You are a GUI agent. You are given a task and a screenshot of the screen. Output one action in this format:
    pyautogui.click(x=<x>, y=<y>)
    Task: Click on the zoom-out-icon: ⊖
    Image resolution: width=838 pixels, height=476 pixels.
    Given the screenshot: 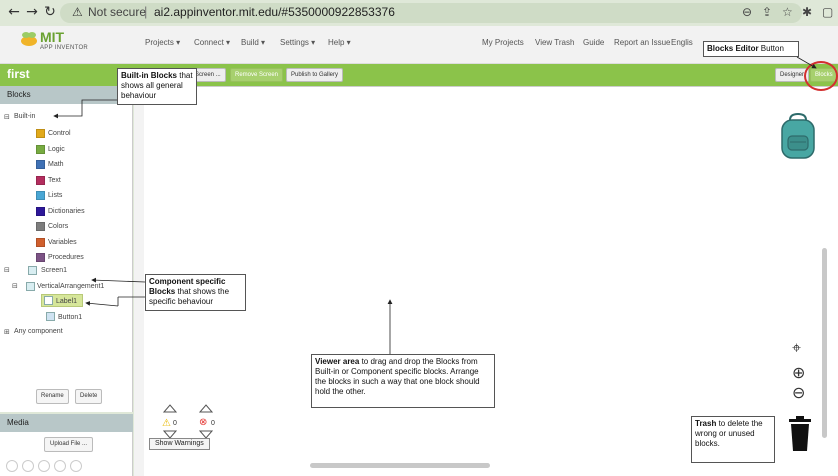 What is the action you would take?
    pyautogui.click(x=798, y=392)
    